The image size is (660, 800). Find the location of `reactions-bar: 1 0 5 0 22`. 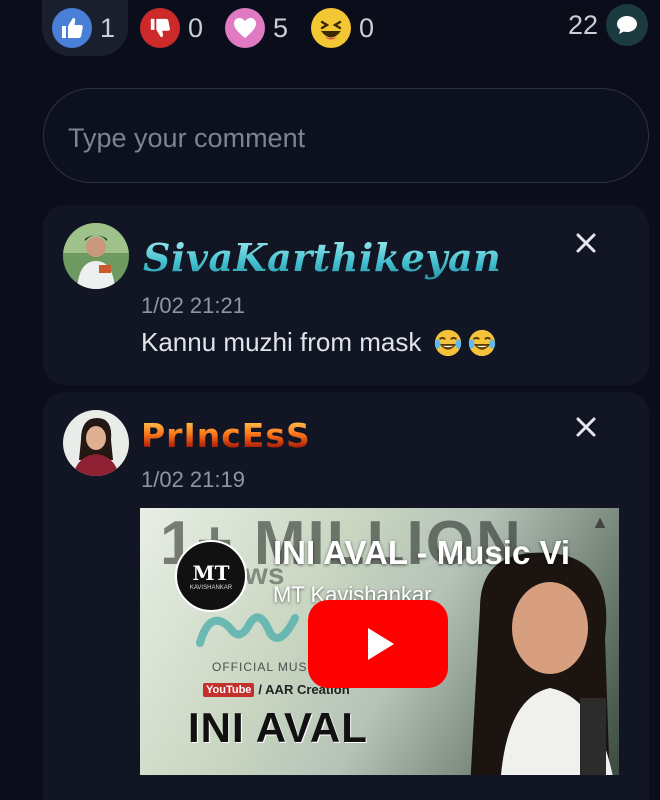

reactions-bar: 1 0 5 0 22 is located at coordinates (330, 30).